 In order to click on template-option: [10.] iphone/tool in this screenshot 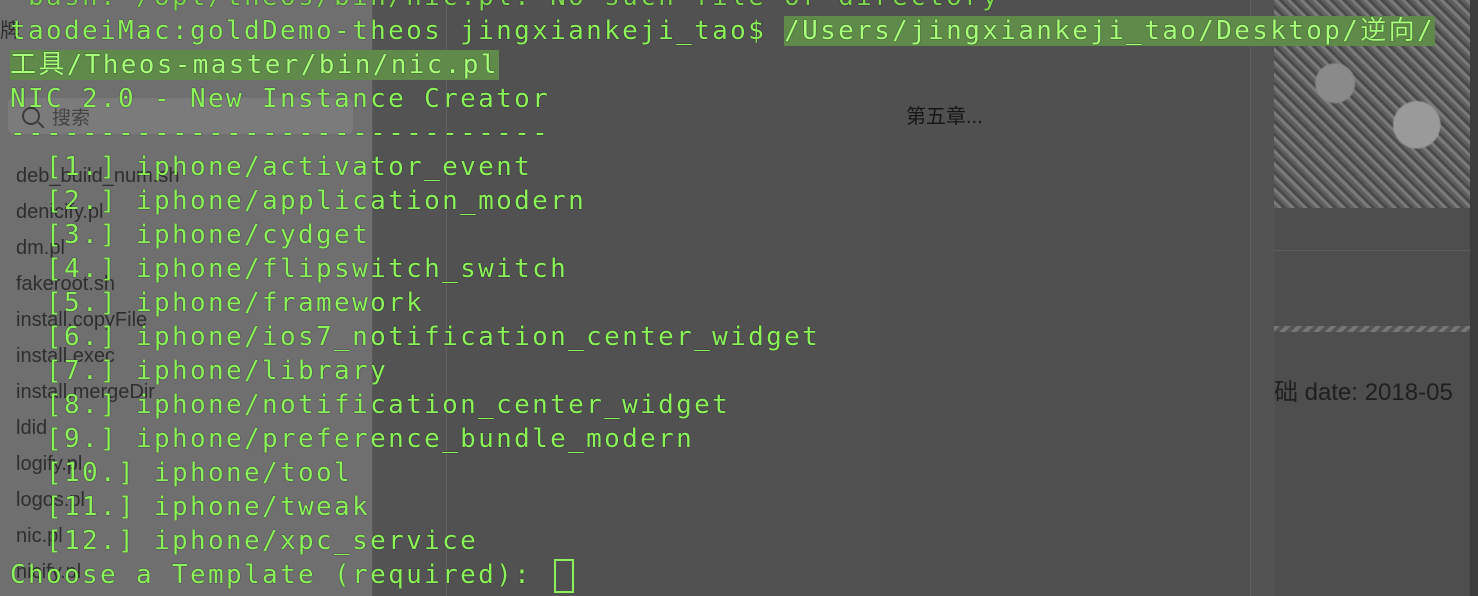, I will do `click(181, 473)`.